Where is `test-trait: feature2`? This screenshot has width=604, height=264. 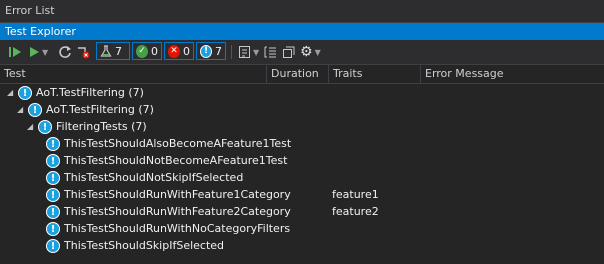 test-trait: feature2 is located at coordinates (355, 211).